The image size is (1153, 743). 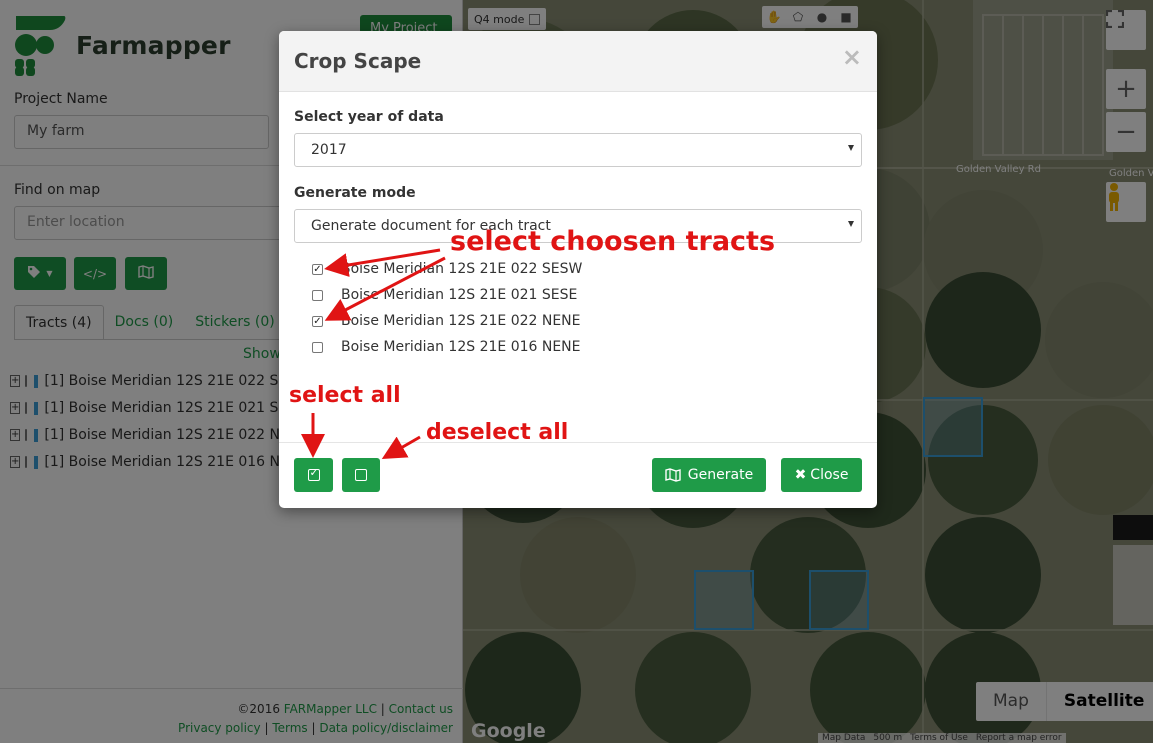 I want to click on arrow-to-first-checked, so click(x=382, y=262).